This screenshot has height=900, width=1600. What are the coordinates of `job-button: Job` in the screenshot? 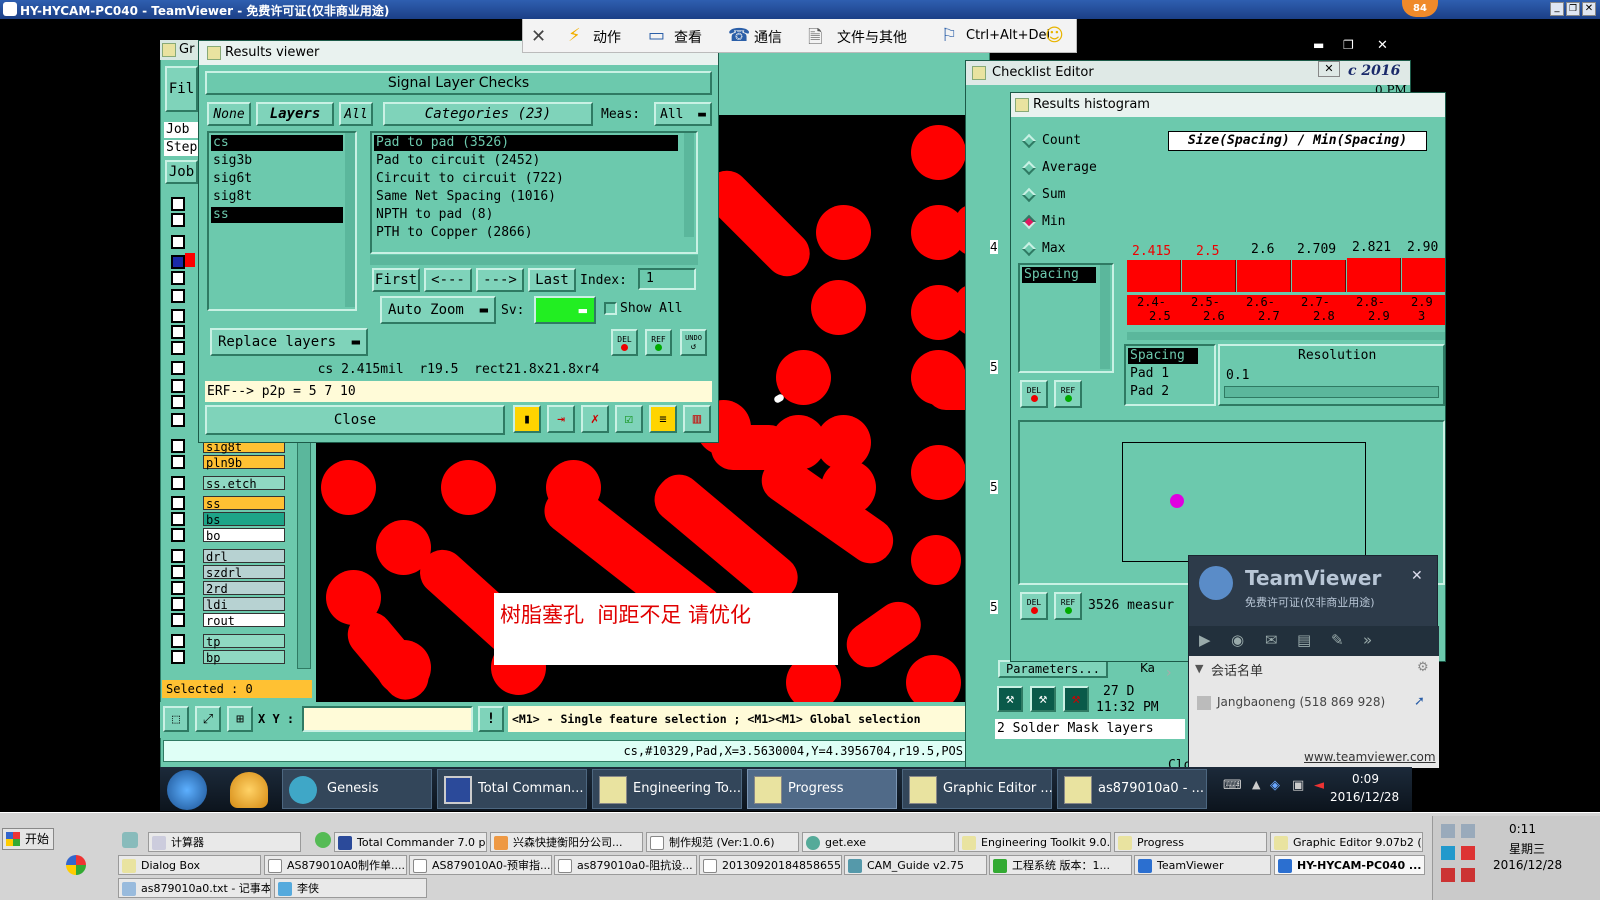 It's located at (181, 172).